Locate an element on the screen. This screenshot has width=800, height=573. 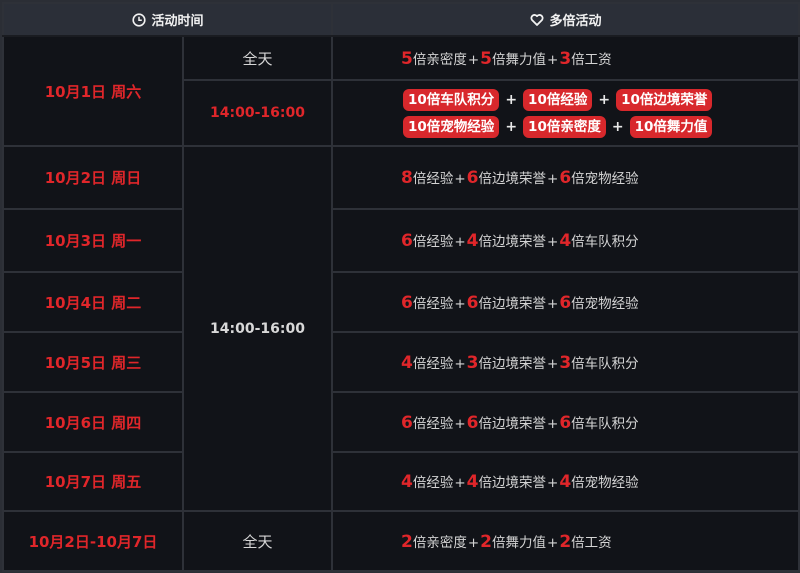
time-cell: 14:00-16:00 is located at coordinates (257, 113).